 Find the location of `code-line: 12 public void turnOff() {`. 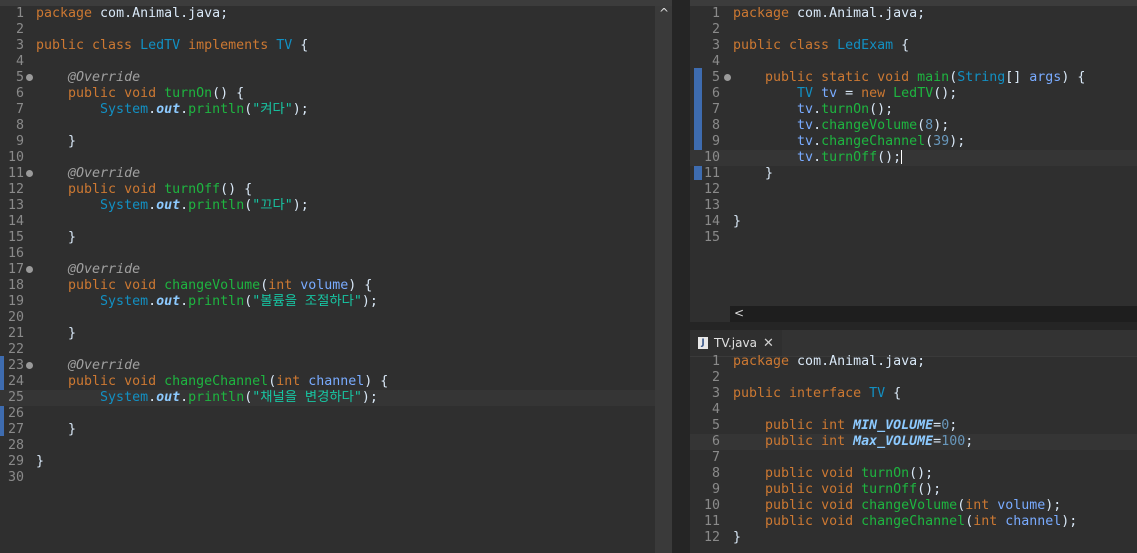

code-line: 12 public void turnOff() { is located at coordinates (336, 190).